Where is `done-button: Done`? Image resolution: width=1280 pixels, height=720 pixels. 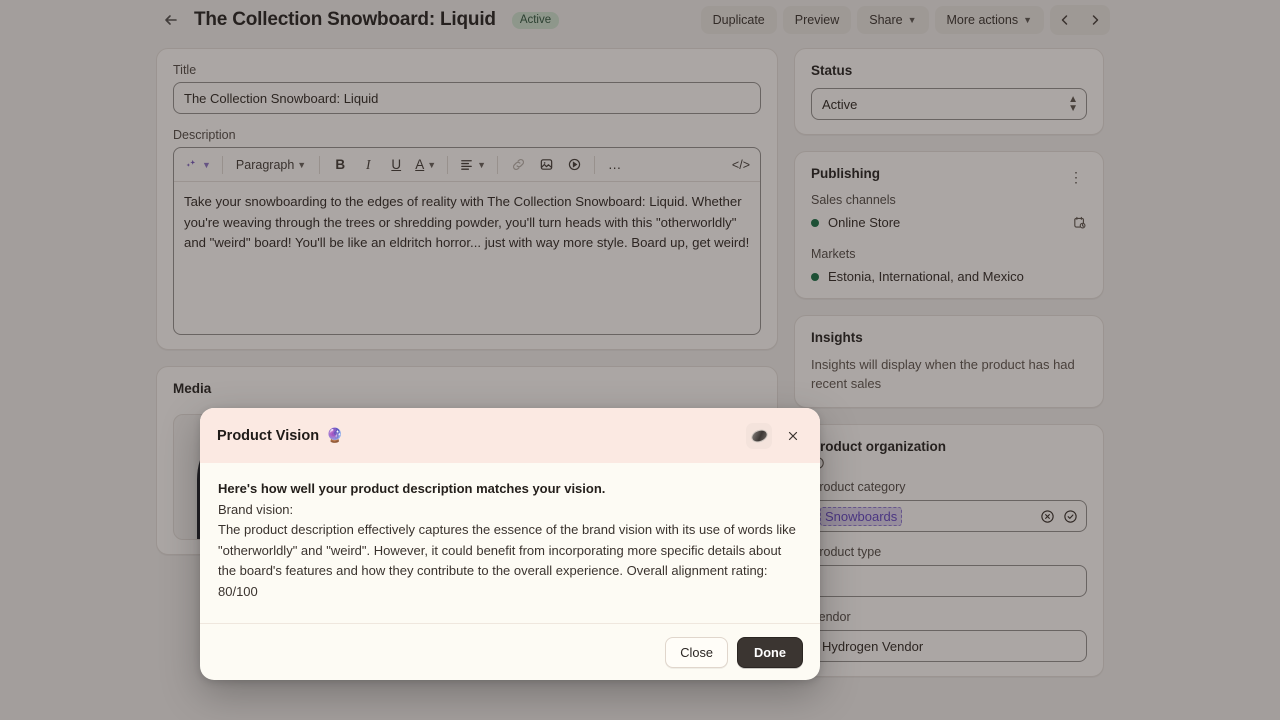 done-button: Done is located at coordinates (770, 652).